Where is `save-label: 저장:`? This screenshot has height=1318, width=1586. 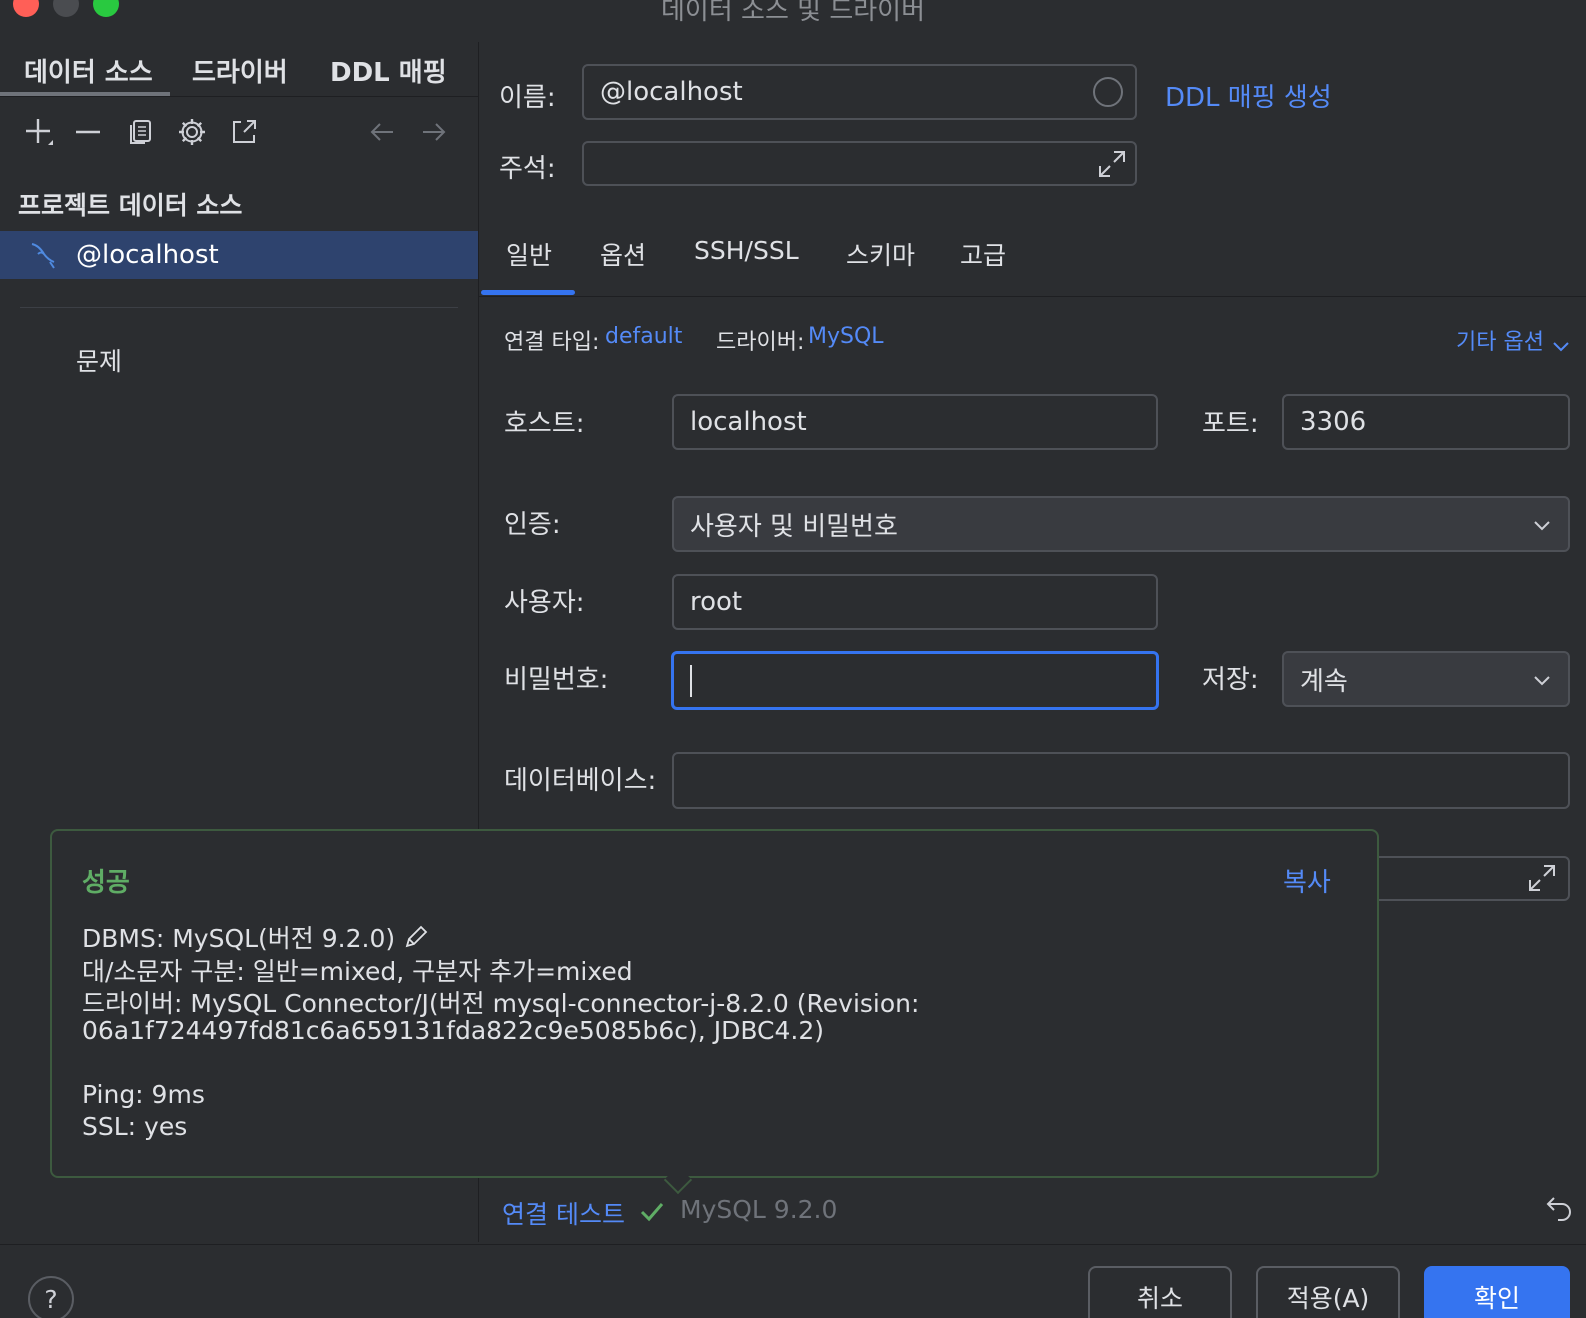 save-label: 저장: is located at coordinates (1230, 680).